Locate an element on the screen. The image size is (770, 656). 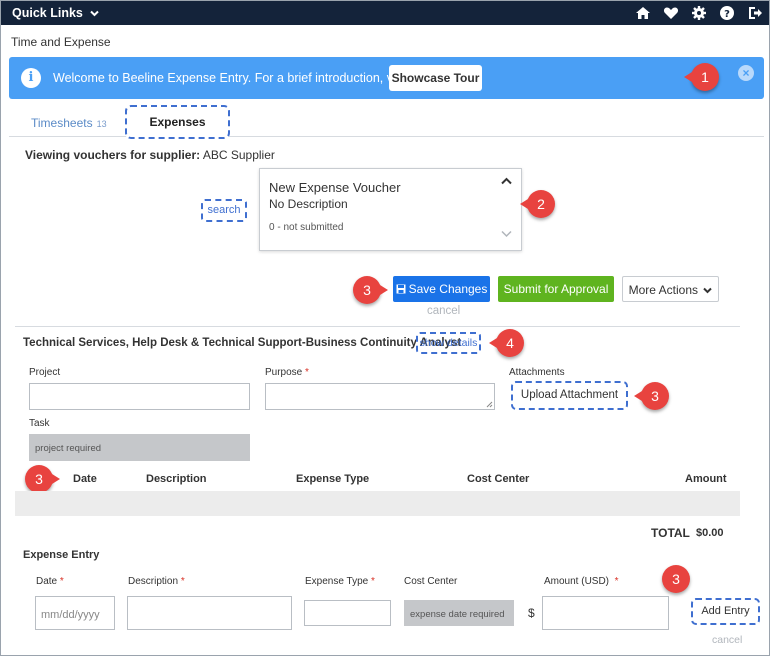
callout-marker: 4 is located at coordinates (506, 343).